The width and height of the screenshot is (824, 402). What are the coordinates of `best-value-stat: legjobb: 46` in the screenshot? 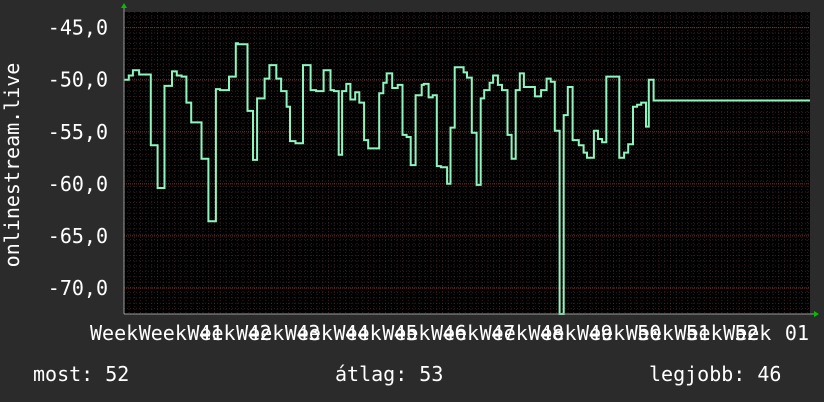 It's located at (715, 374).